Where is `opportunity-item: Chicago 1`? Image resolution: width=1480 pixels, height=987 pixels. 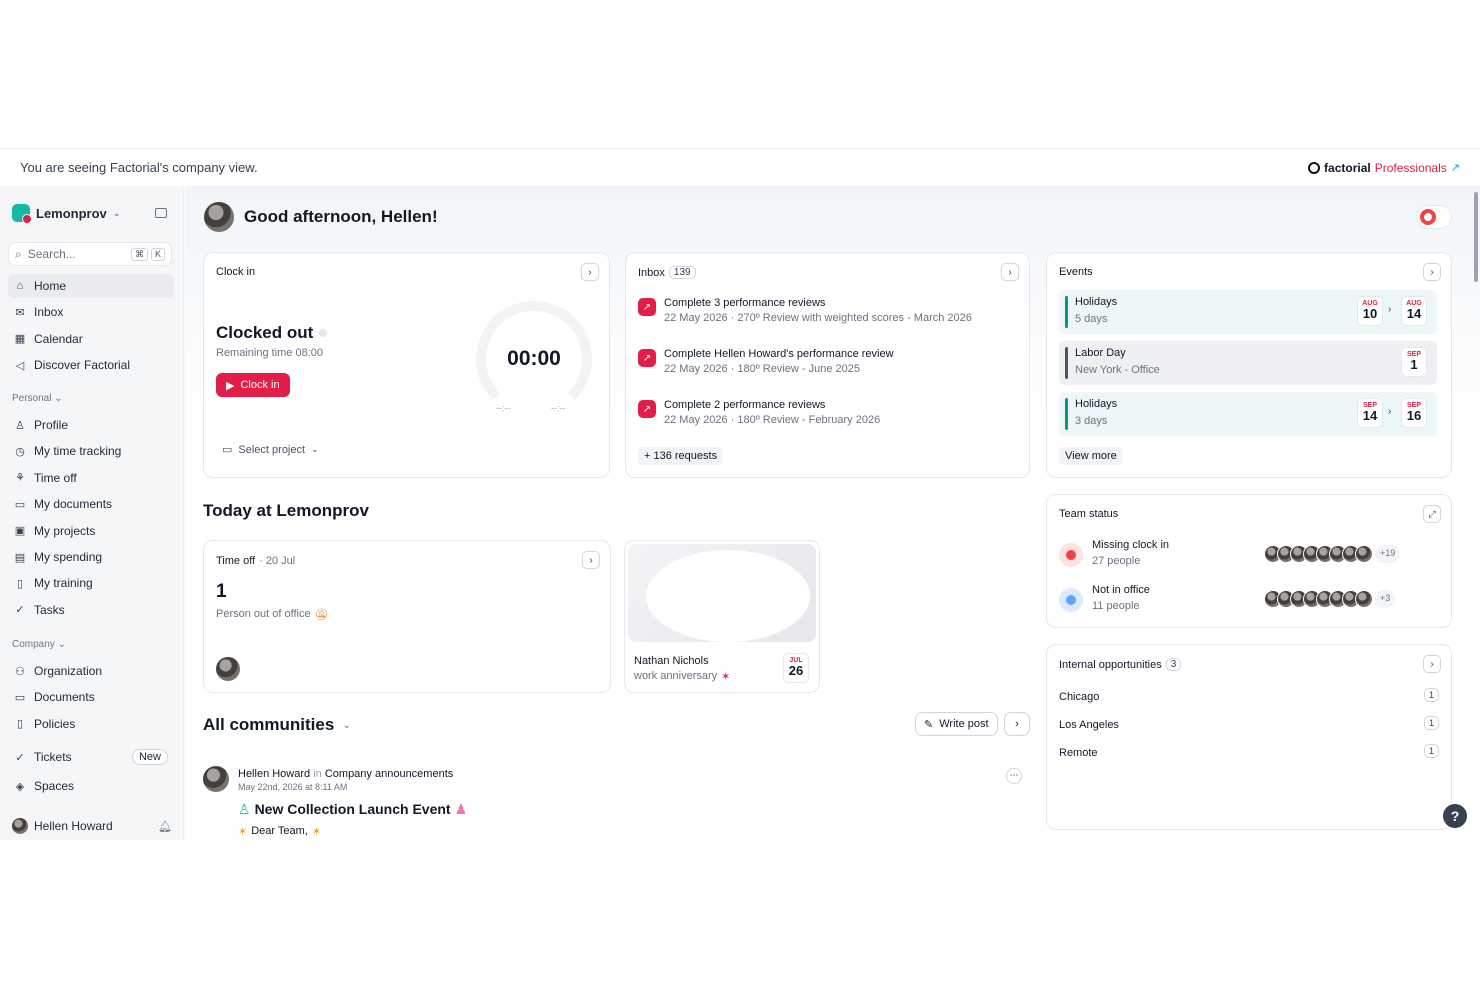 opportunity-item: Chicago 1 is located at coordinates (1249, 695).